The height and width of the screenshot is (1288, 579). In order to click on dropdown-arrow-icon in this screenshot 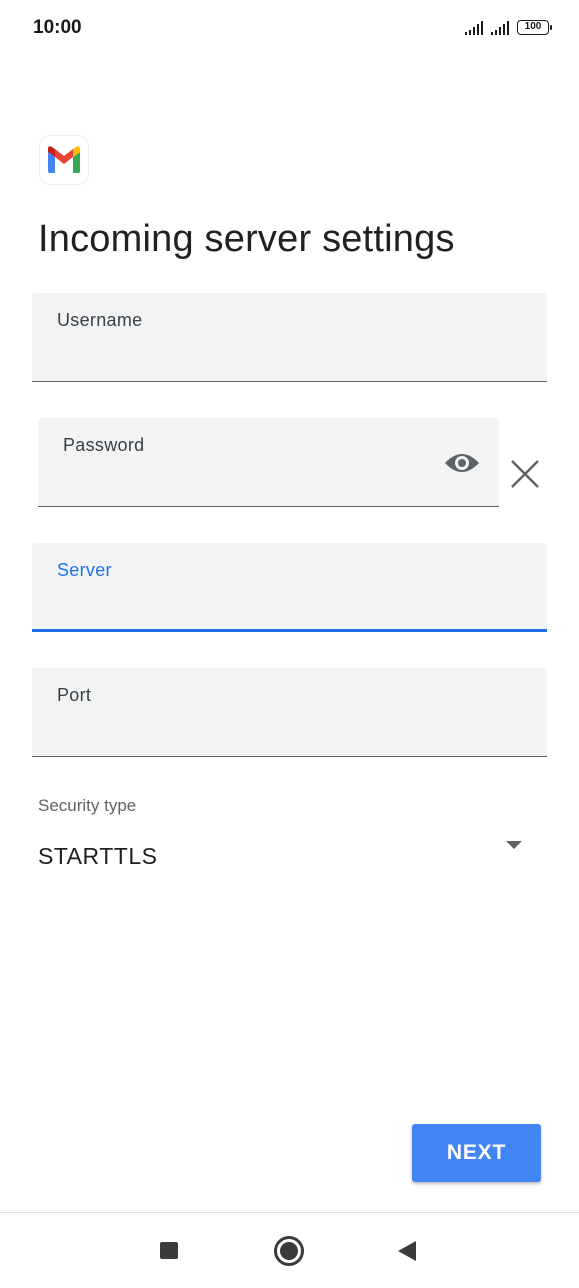, I will do `click(514, 845)`.